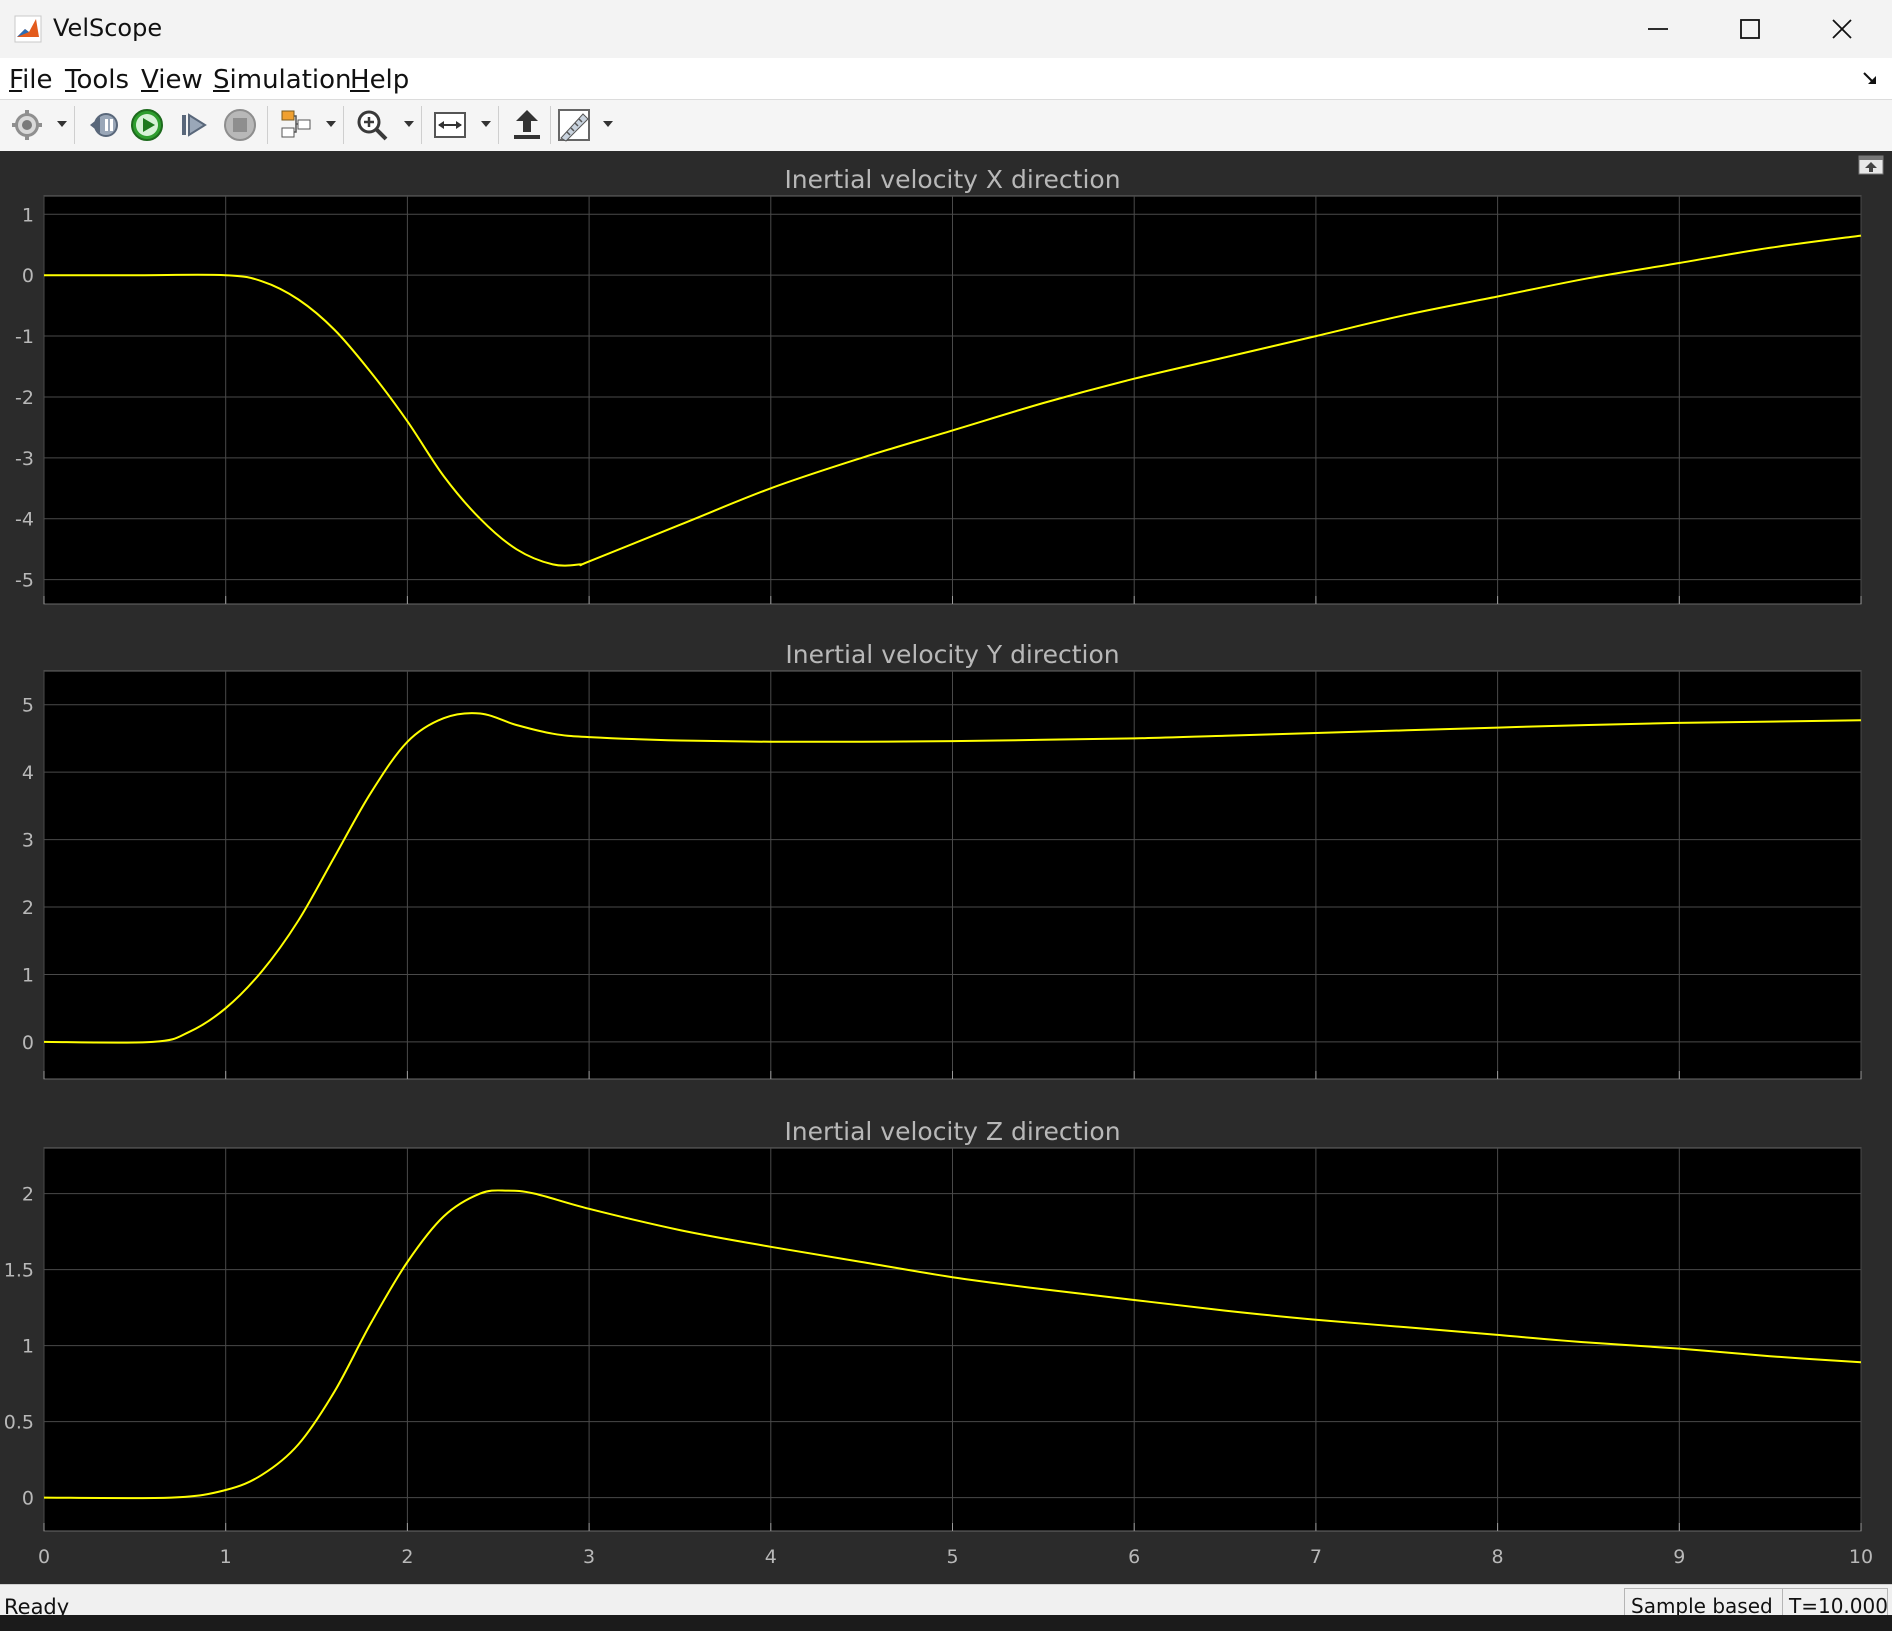  I want to click on y-tick-label: 0.5, so click(19, 1423).